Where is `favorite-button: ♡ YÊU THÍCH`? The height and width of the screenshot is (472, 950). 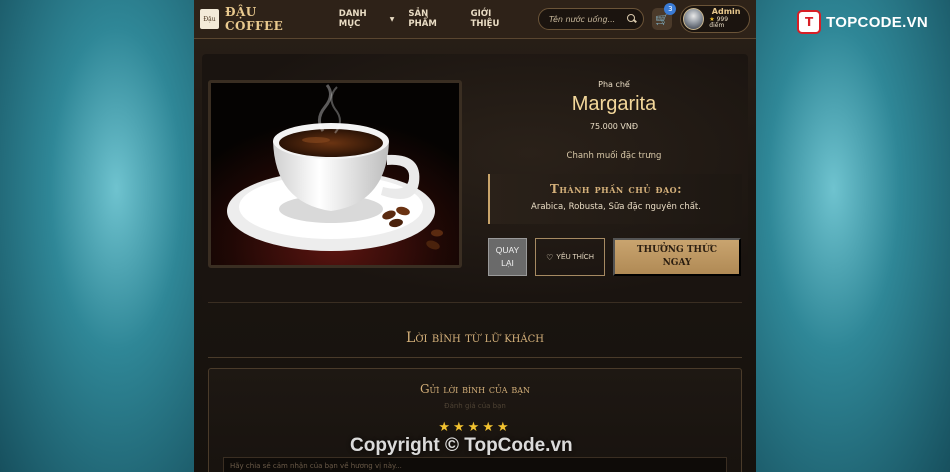
favorite-button: ♡ YÊU THÍCH is located at coordinates (570, 257).